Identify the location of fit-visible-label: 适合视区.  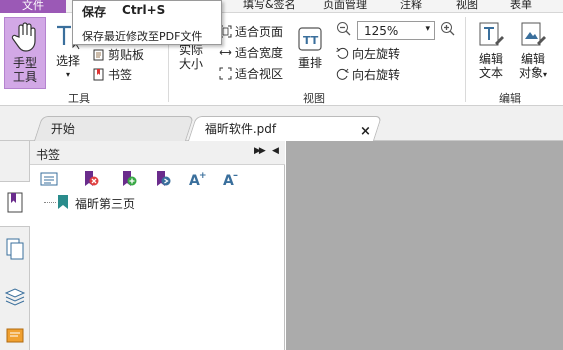
(259, 73).